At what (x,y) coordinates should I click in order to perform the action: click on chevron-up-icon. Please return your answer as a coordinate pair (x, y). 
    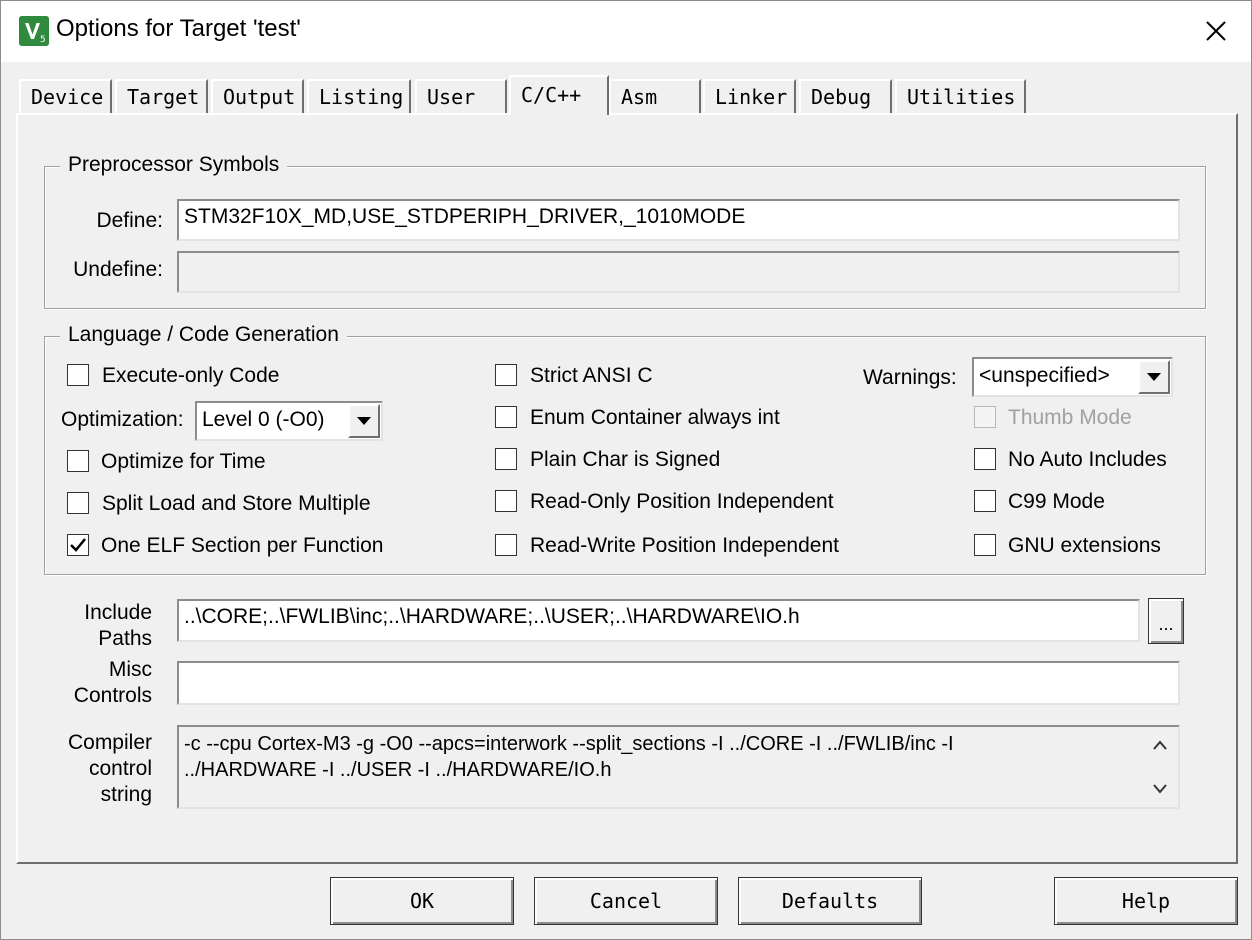
    Looking at the image, I should click on (1160, 745).